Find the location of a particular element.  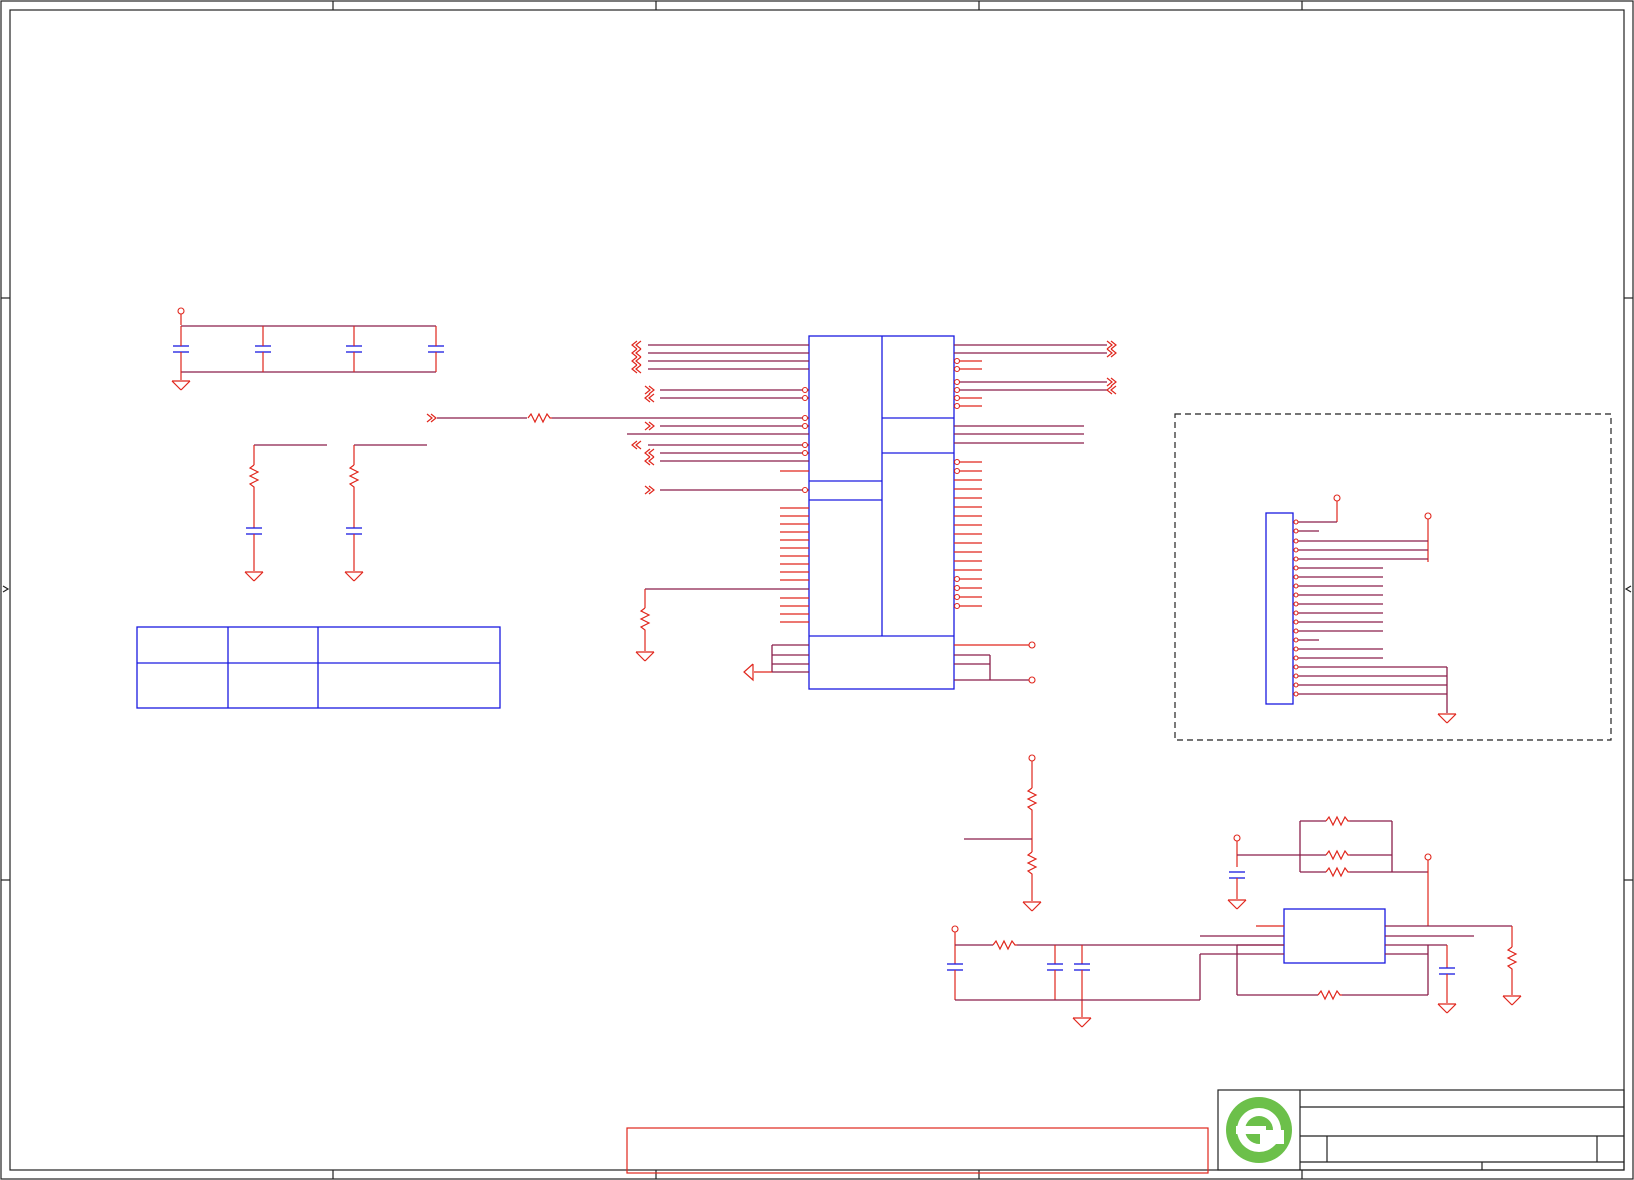

connector-header is located at coordinates (1279, 608).